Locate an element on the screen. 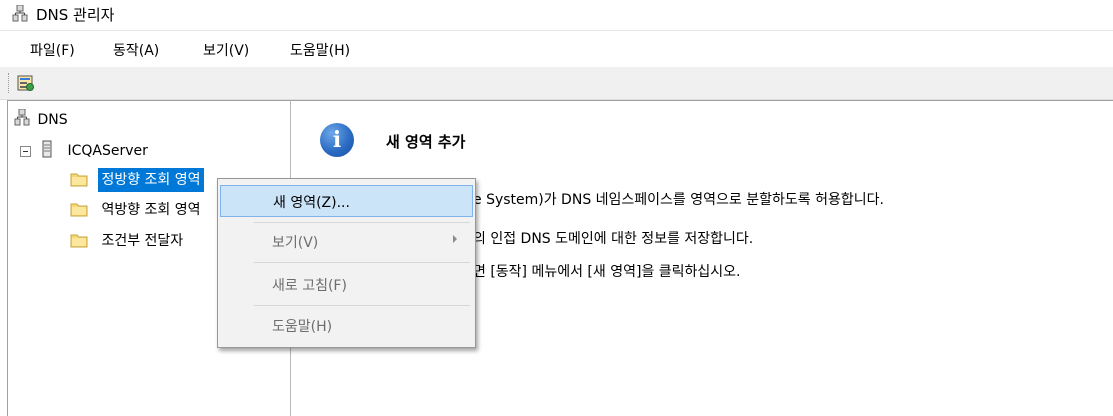 The height and width of the screenshot is (416, 1113). server-icon is located at coordinates (47, 149).